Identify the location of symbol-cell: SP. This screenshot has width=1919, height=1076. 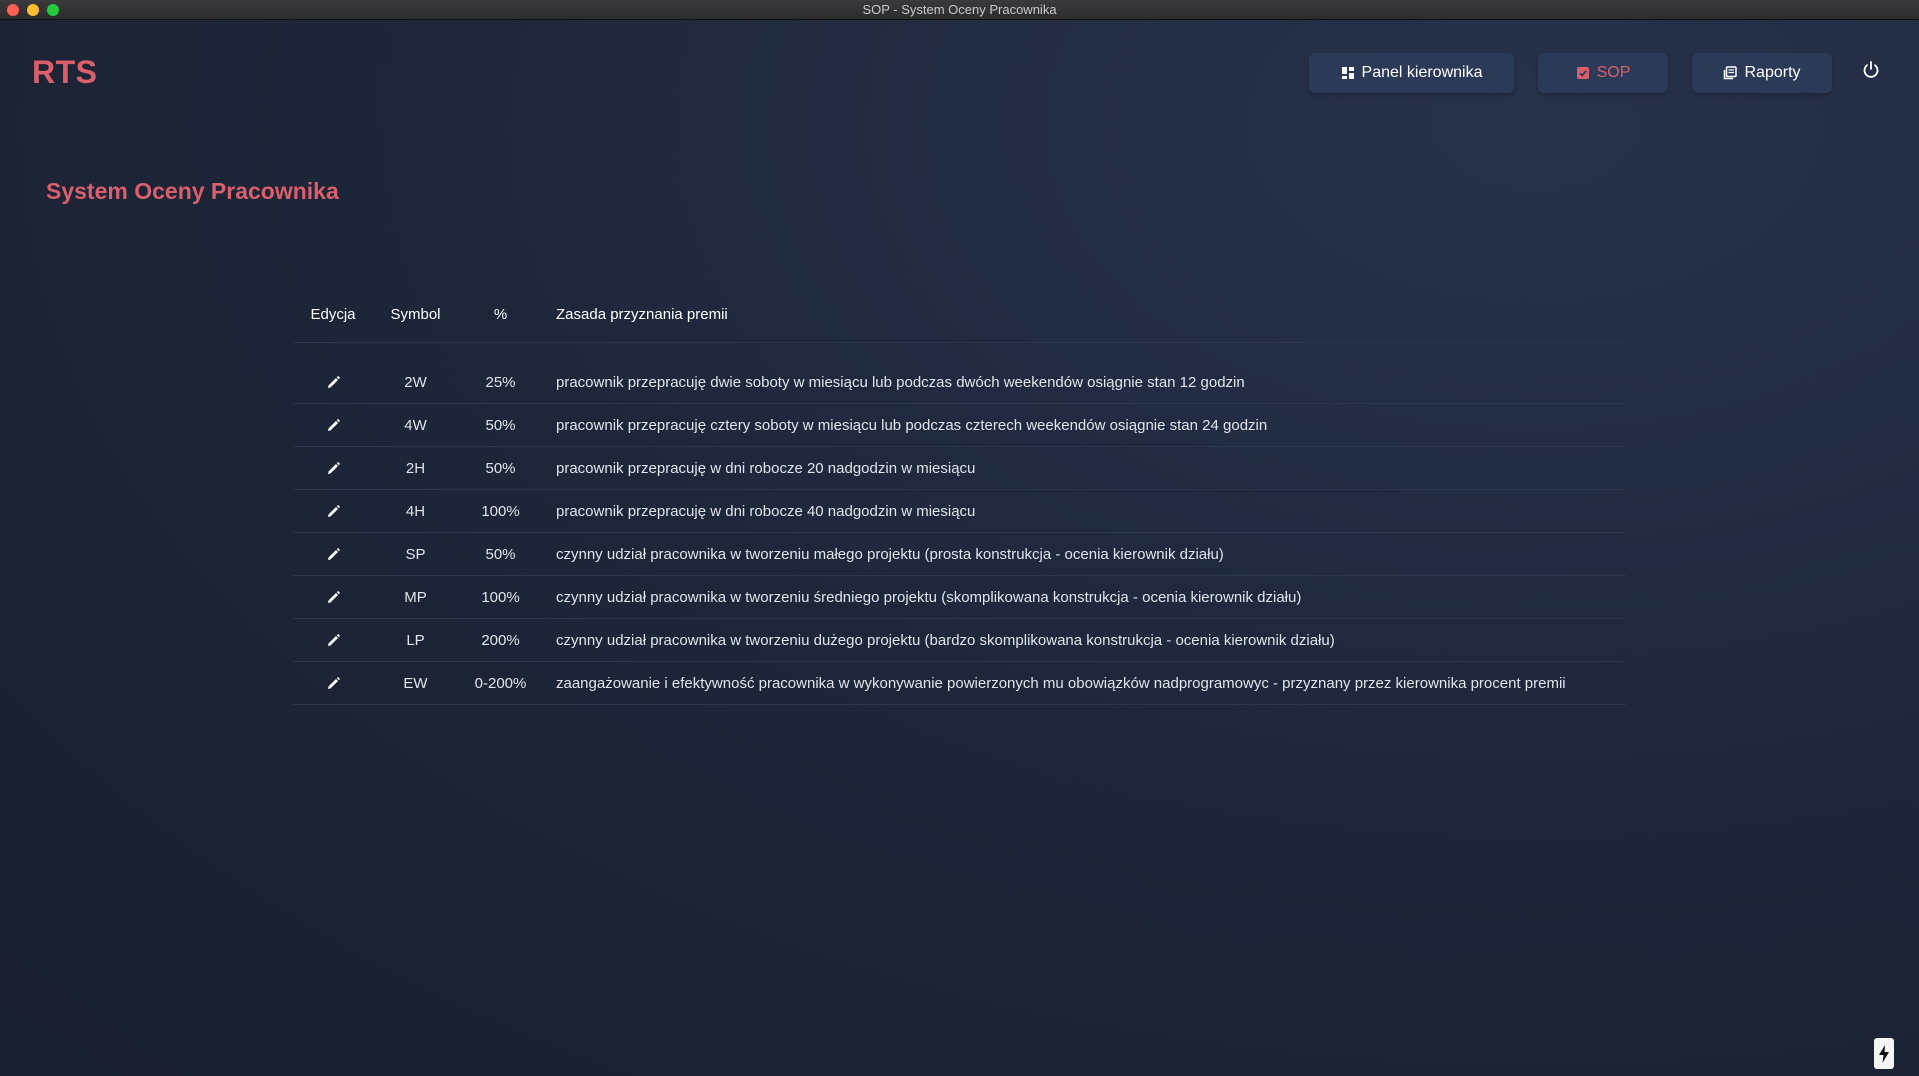
(415, 554).